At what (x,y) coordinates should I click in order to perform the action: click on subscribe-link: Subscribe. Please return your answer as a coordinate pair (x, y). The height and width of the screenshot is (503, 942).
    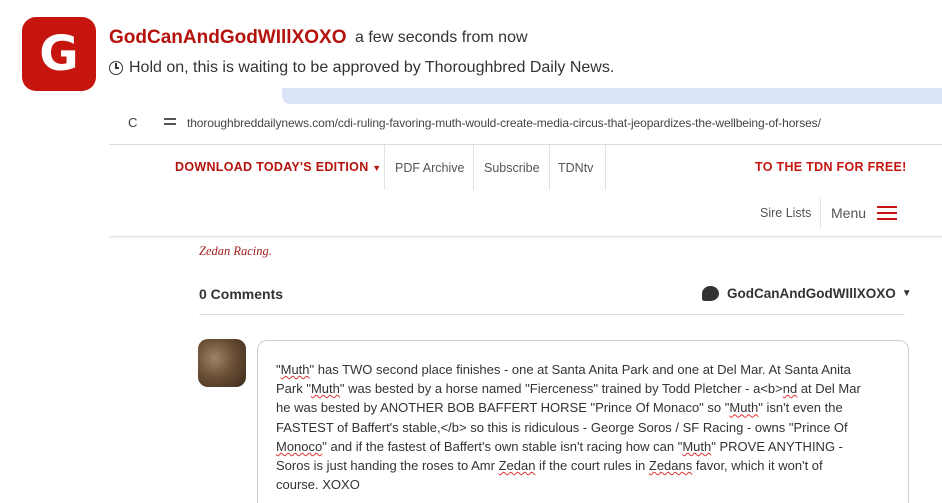
    Looking at the image, I should click on (512, 168).